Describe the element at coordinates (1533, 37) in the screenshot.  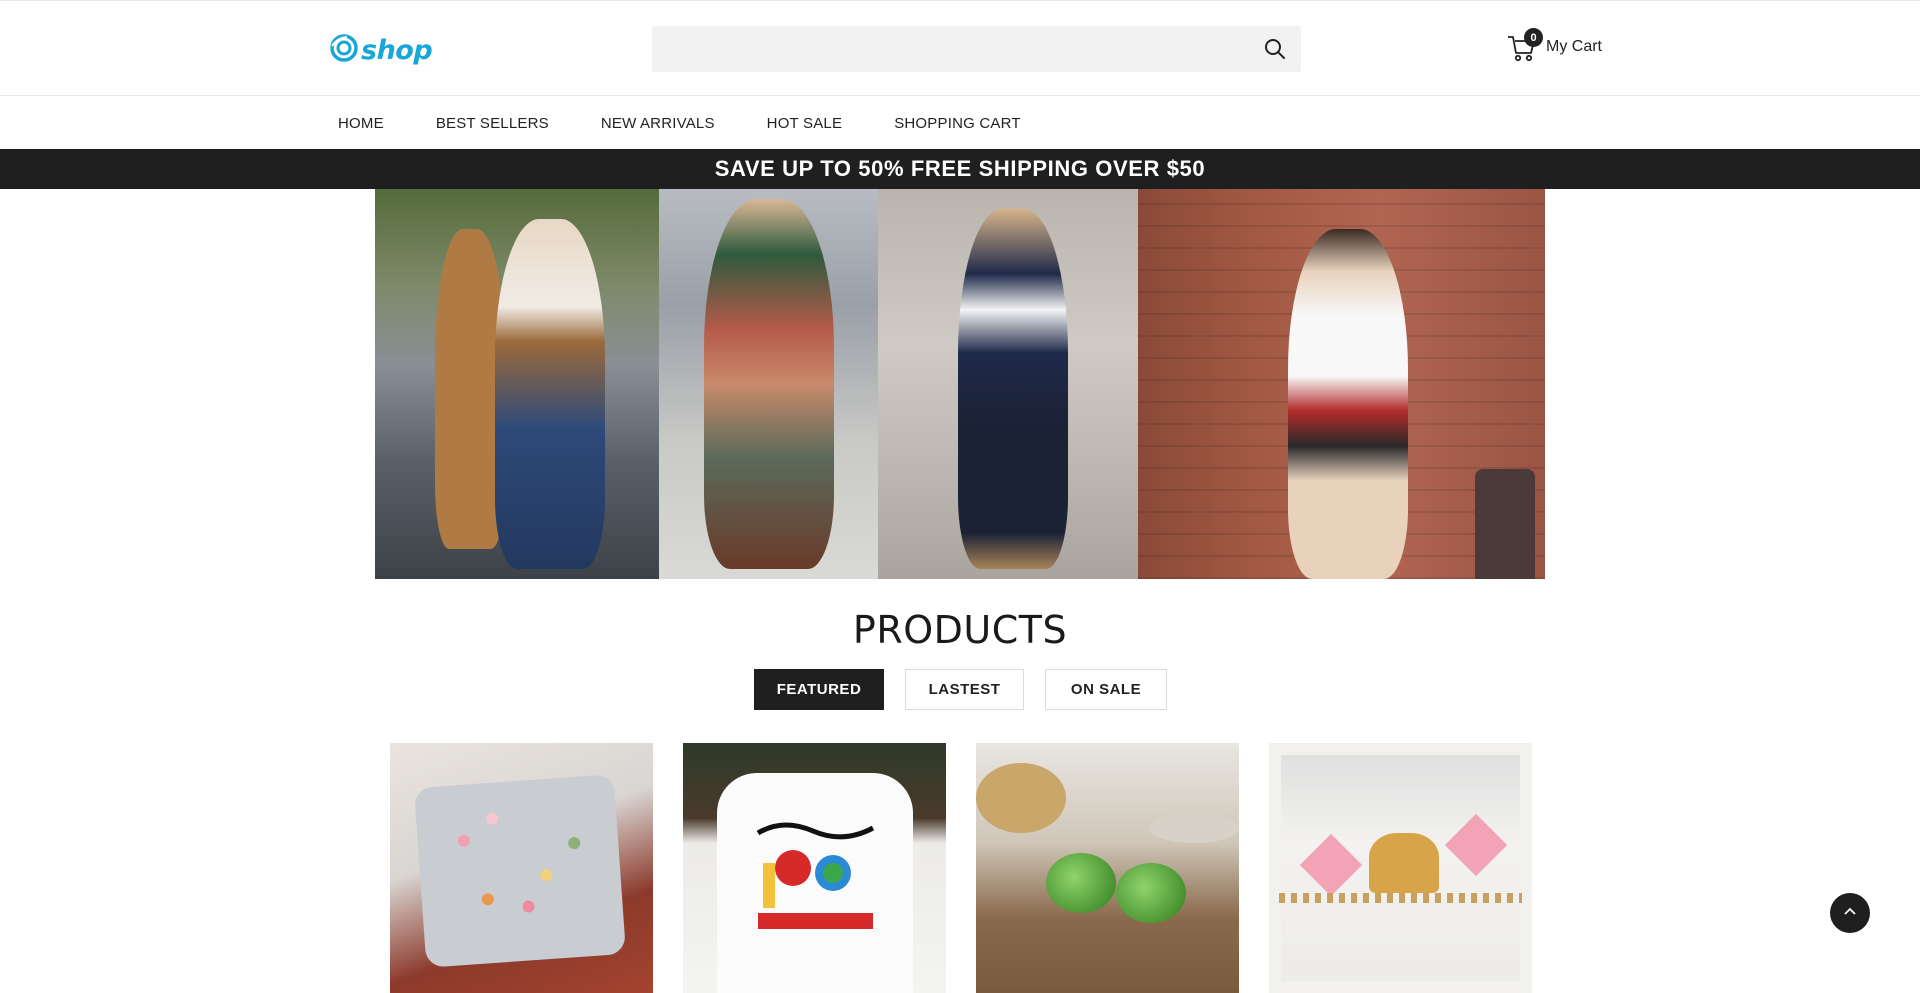
I see `cart-count-badge: 0` at that location.